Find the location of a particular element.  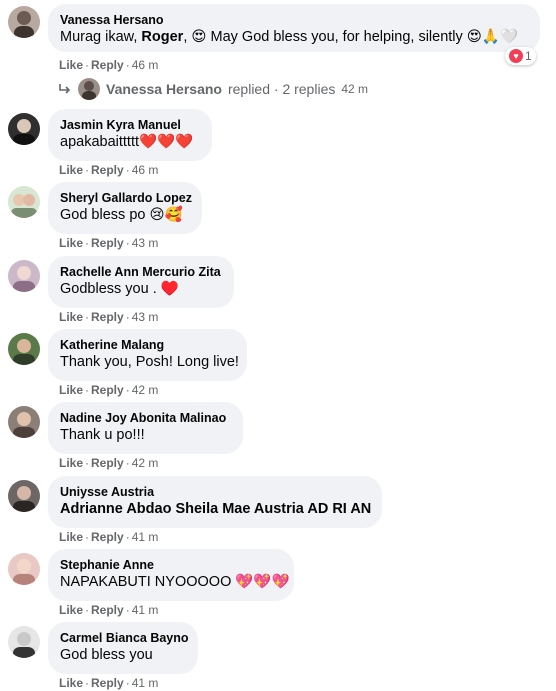

view-replies: Vanessa Hersano replied · 2 replies 42 m is located at coordinates (213, 89).